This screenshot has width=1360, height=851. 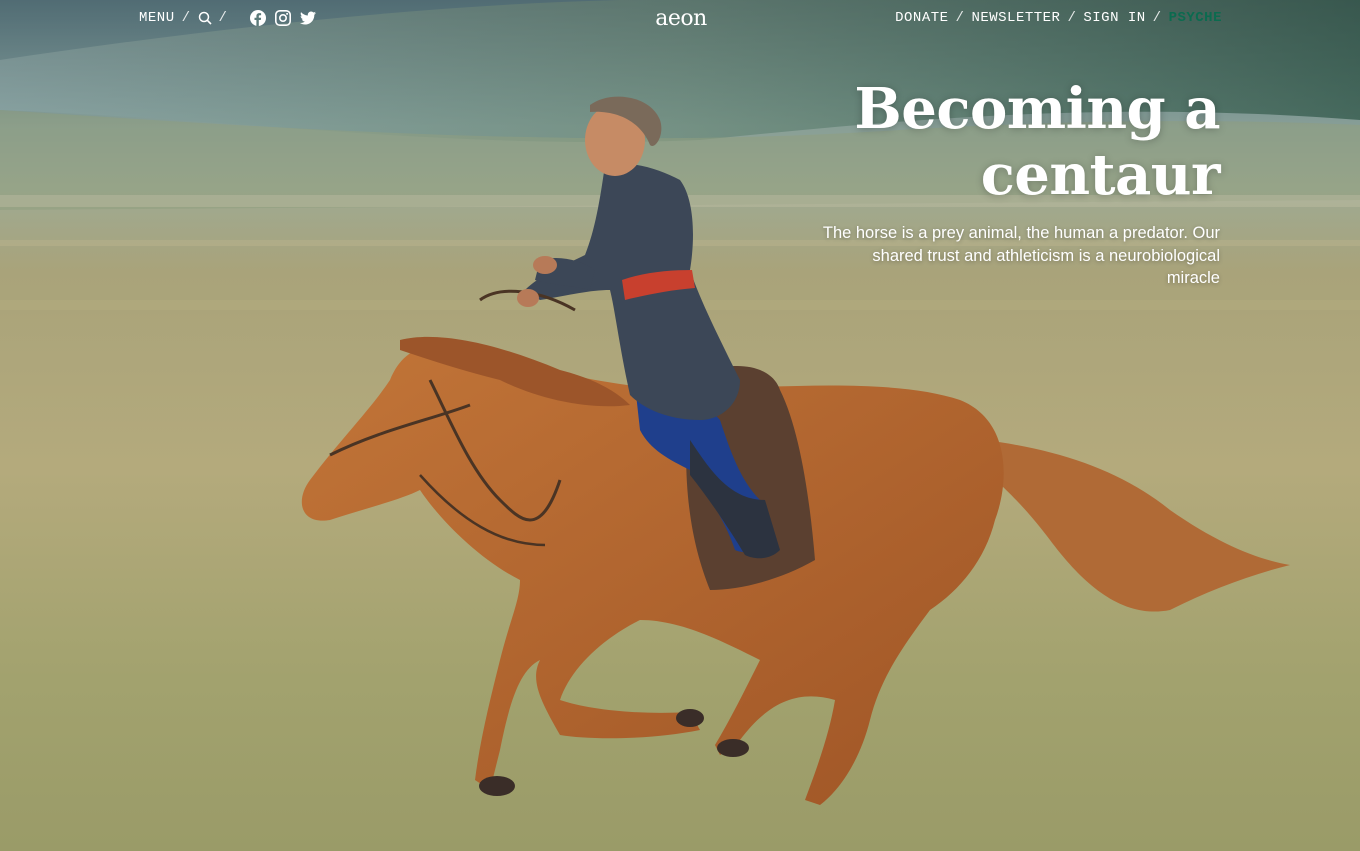 I want to click on header-right-nav: DONATE / NEWSLETTER / SIGN IN / PSYCHE, so click(x=1058, y=18).